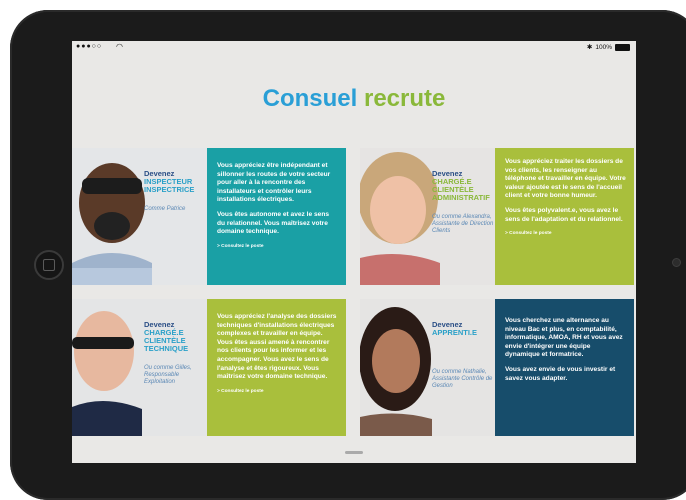 This screenshot has width=686, height=500. What do you see at coordinates (310, 98) in the screenshot?
I see `title-word-consuel: Consuel` at bounding box center [310, 98].